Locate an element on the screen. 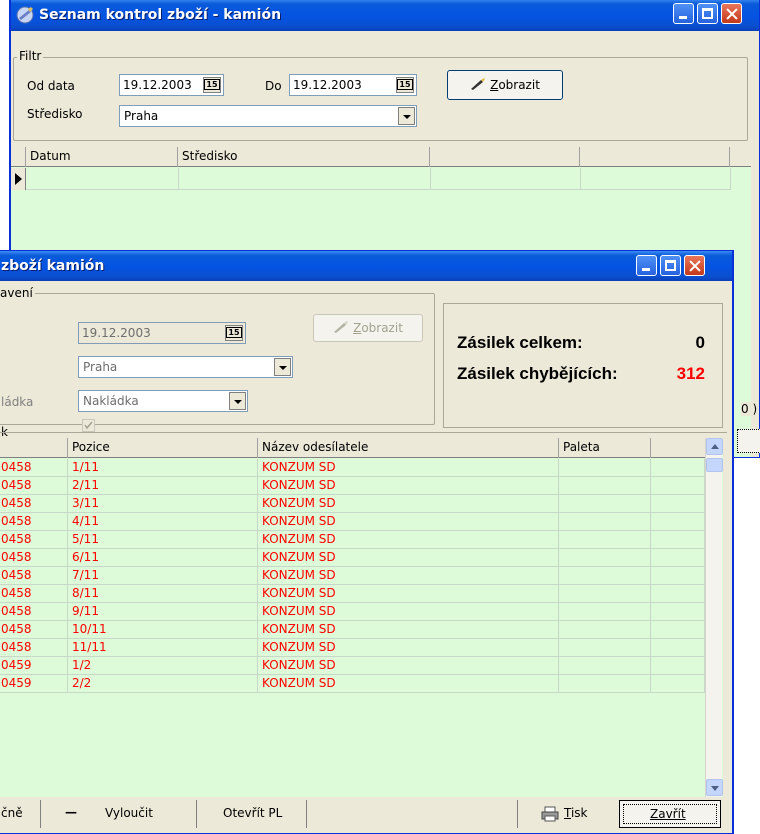 This screenshot has height=834, width=760. column-header-stredisko: Středisko is located at coordinates (304, 157).